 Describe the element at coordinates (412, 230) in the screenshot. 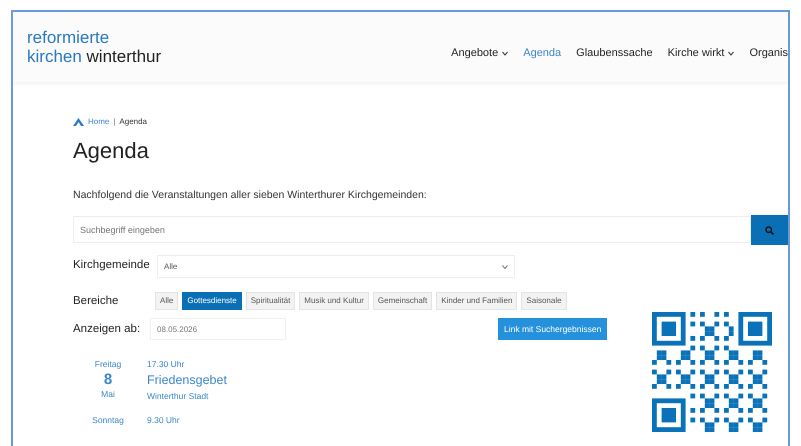

I see `search-field: Suchbegriff eingeben` at that location.